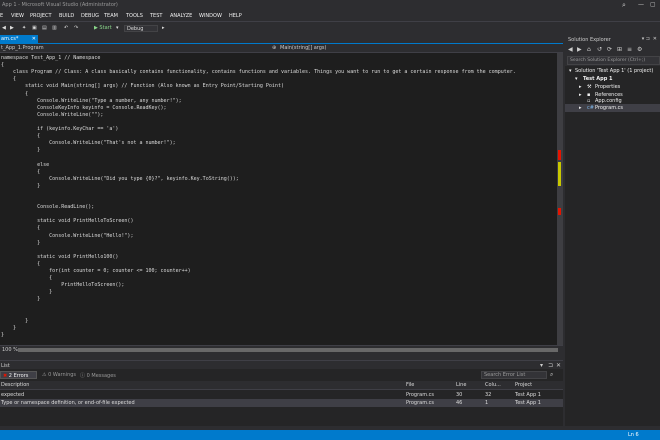  I want to click on properties-icon: ⚙, so click(639, 49).